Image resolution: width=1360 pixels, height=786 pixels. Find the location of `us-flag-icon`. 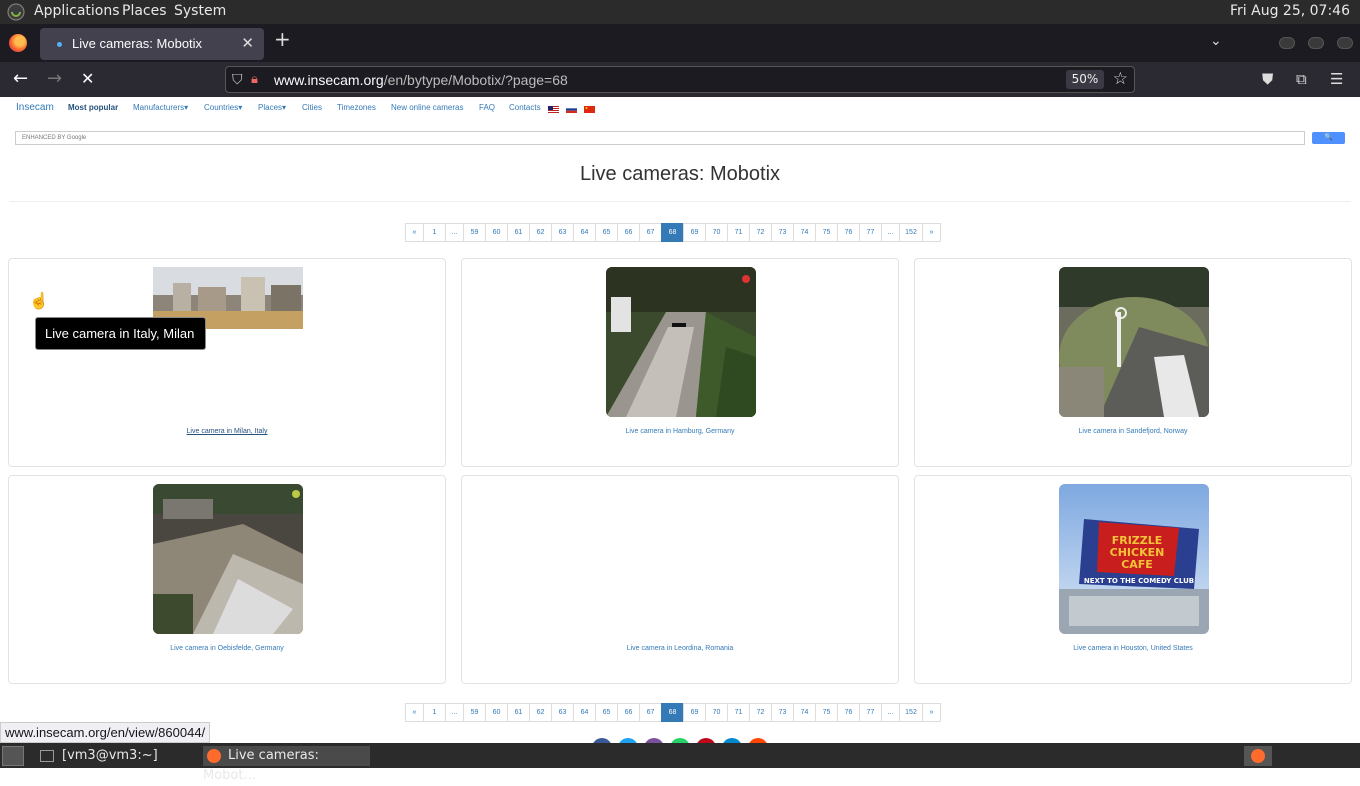

us-flag-icon is located at coordinates (553, 109).